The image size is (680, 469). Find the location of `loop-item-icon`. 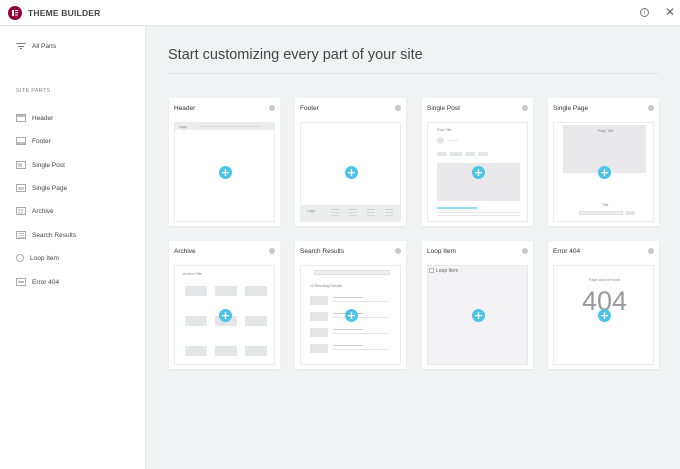

loop-item-icon is located at coordinates (20, 258).